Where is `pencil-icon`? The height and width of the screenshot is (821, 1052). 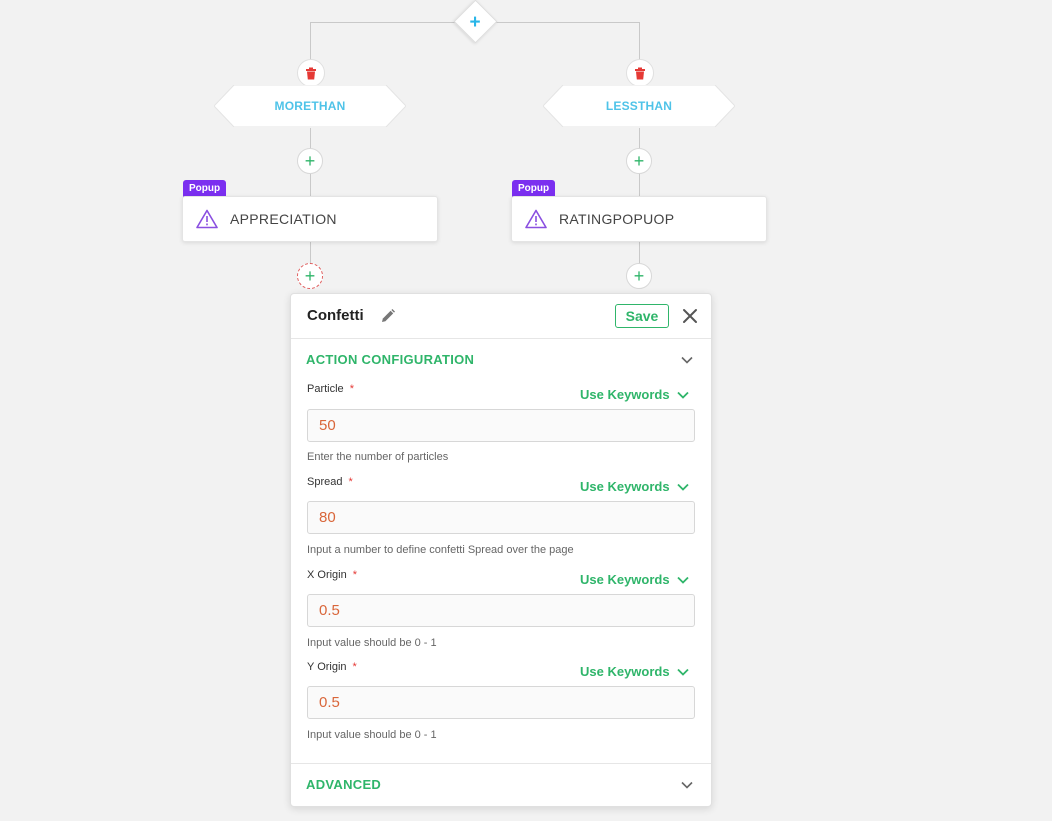 pencil-icon is located at coordinates (388, 316).